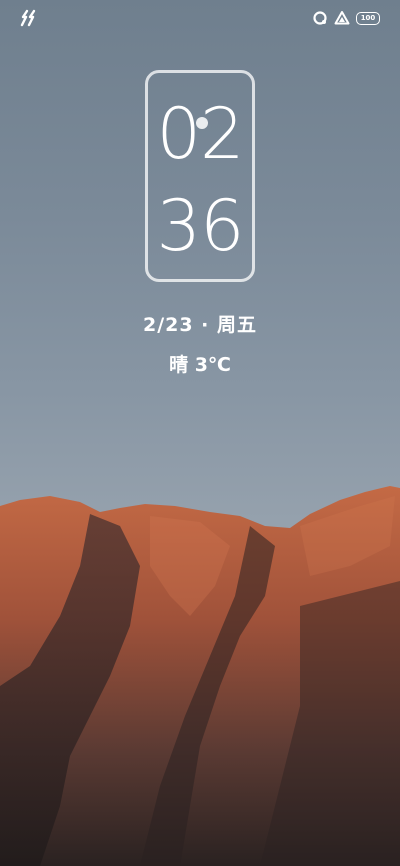 The width and height of the screenshot is (400, 866). I want to click on battery-level: 100, so click(368, 17).